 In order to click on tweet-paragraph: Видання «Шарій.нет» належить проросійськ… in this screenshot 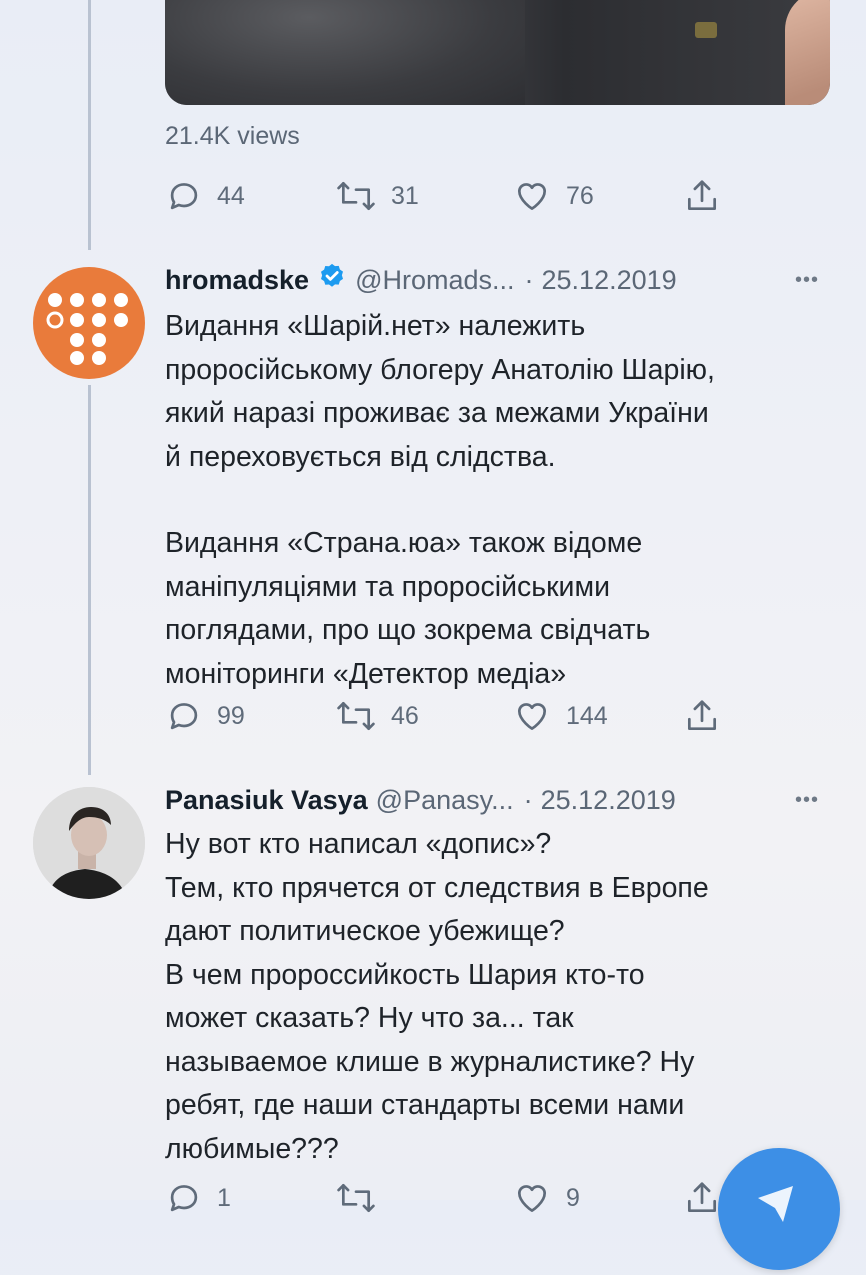, I will do `click(440, 391)`.